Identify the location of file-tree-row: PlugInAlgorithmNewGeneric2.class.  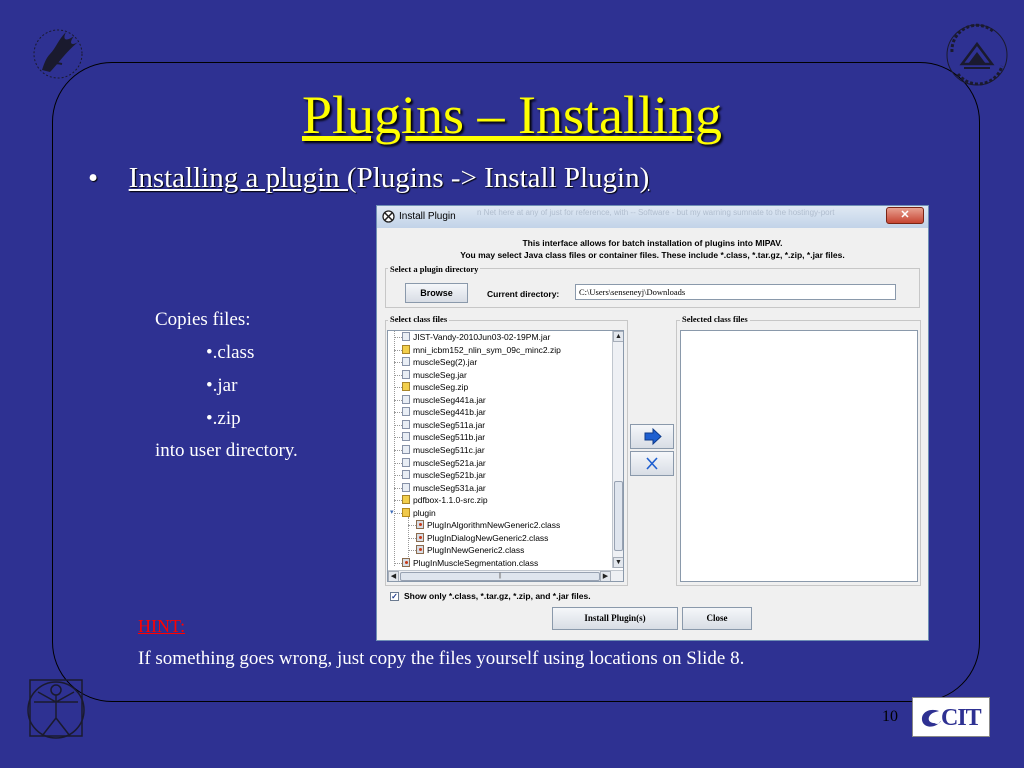
(488, 525).